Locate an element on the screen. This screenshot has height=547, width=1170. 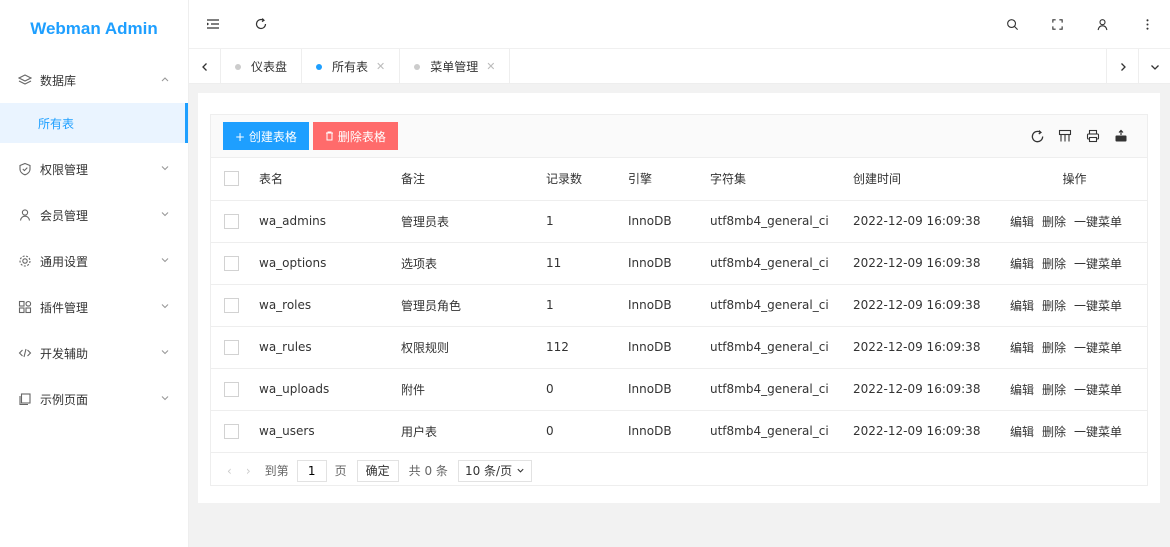
fullscreen-icon is located at coordinates (1057, 24).